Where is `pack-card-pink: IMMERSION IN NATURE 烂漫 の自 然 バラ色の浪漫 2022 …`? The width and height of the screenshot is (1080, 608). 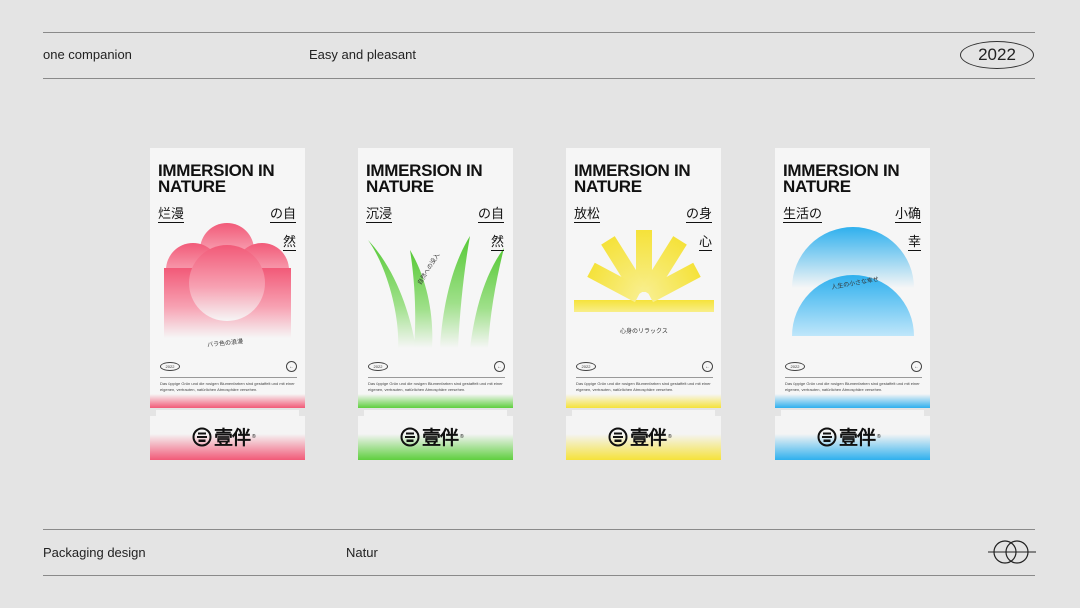 pack-card-pink: IMMERSION IN NATURE 烂漫 の自 然 バラ色の浪漫 2022 … is located at coordinates (227, 304).